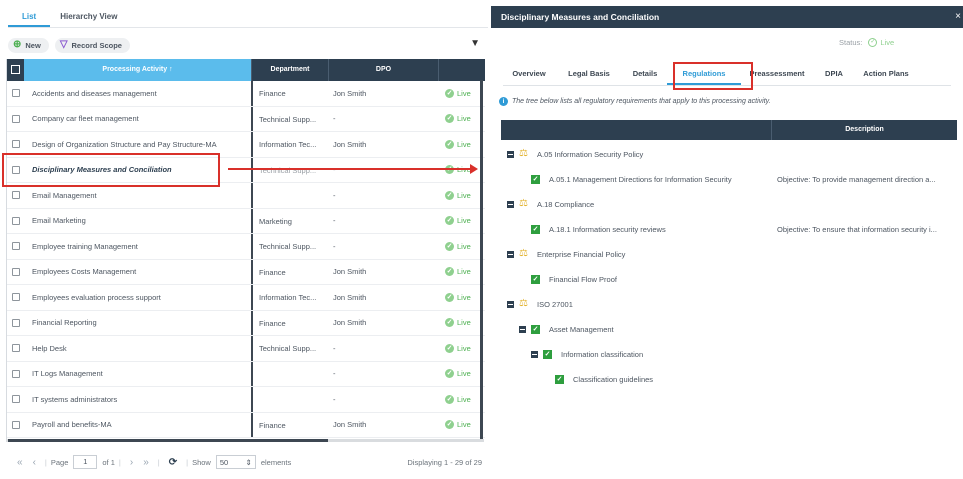 This screenshot has height=479, width=963. Describe the element at coordinates (84, 272) in the screenshot. I see `row-activity: Employees Costs Management` at that location.